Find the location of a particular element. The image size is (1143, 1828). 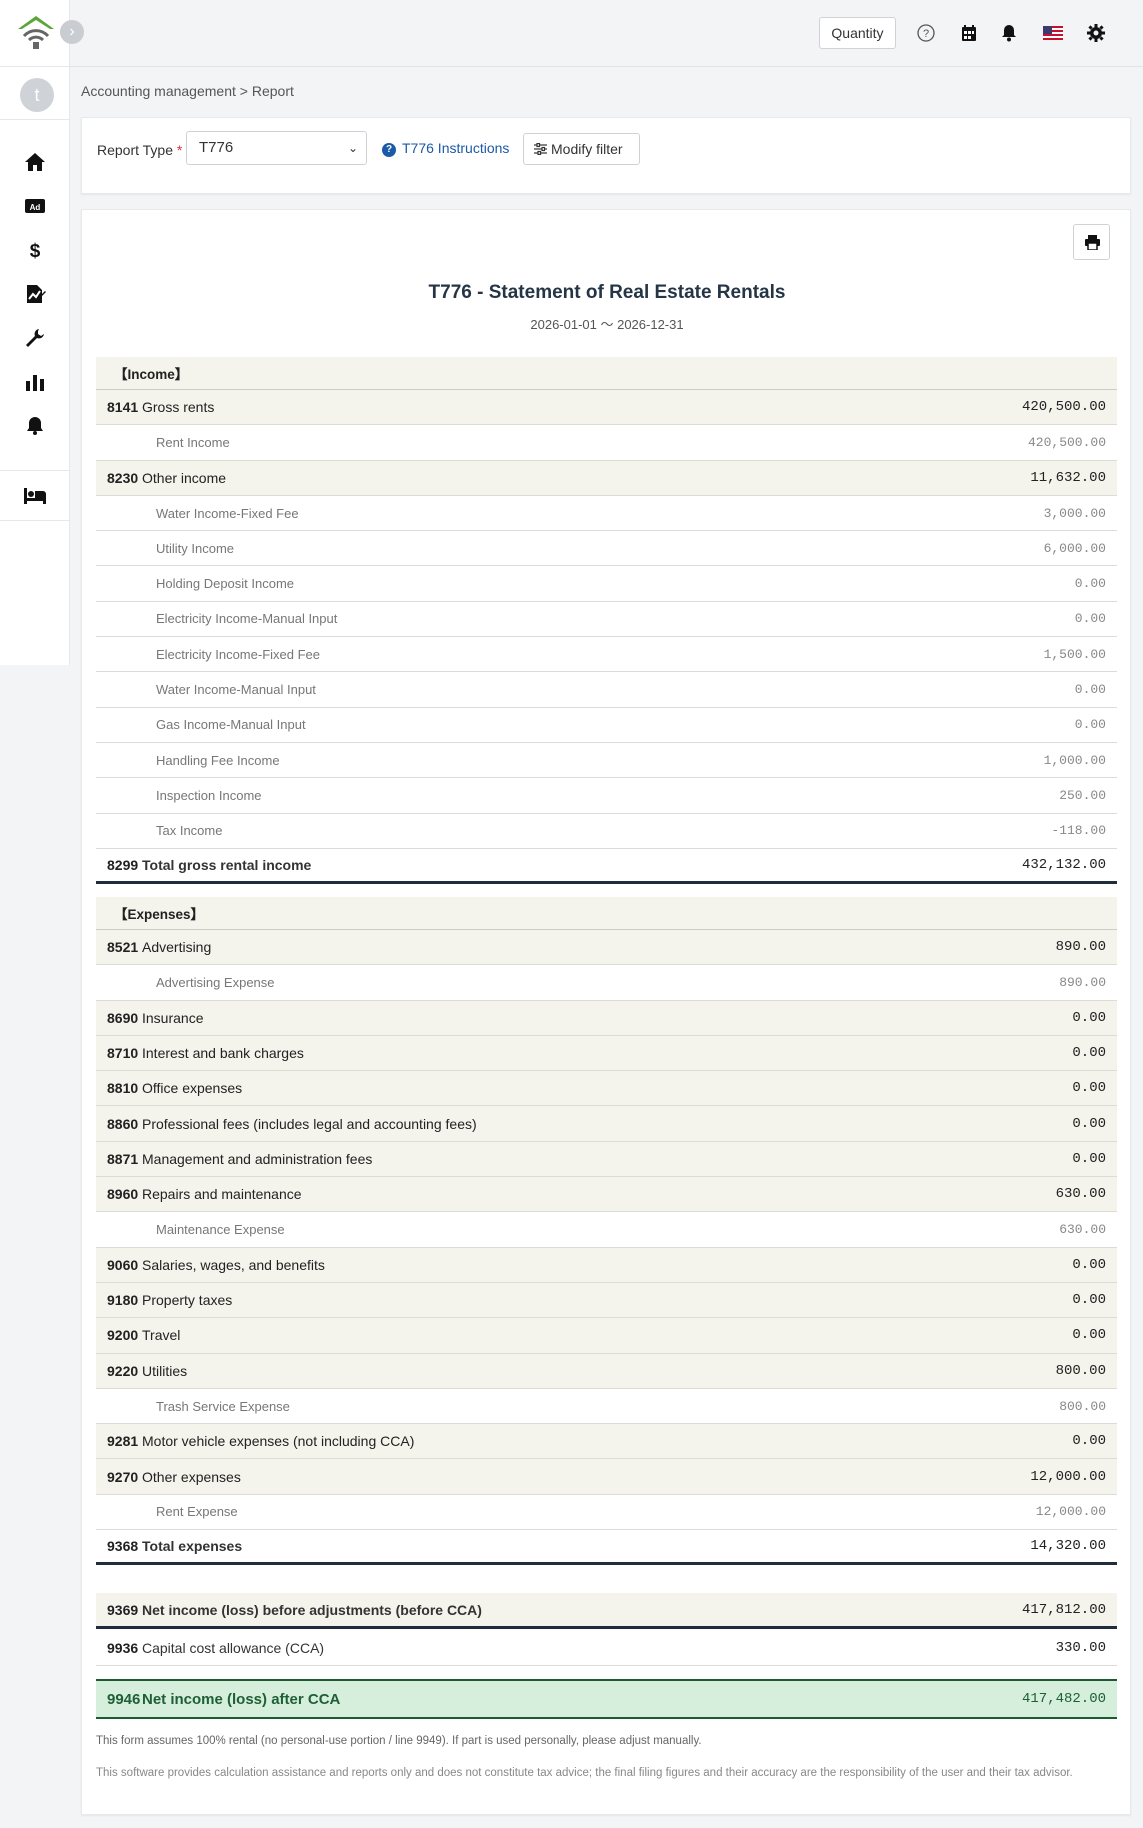

print-icon is located at coordinates (1092, 242).